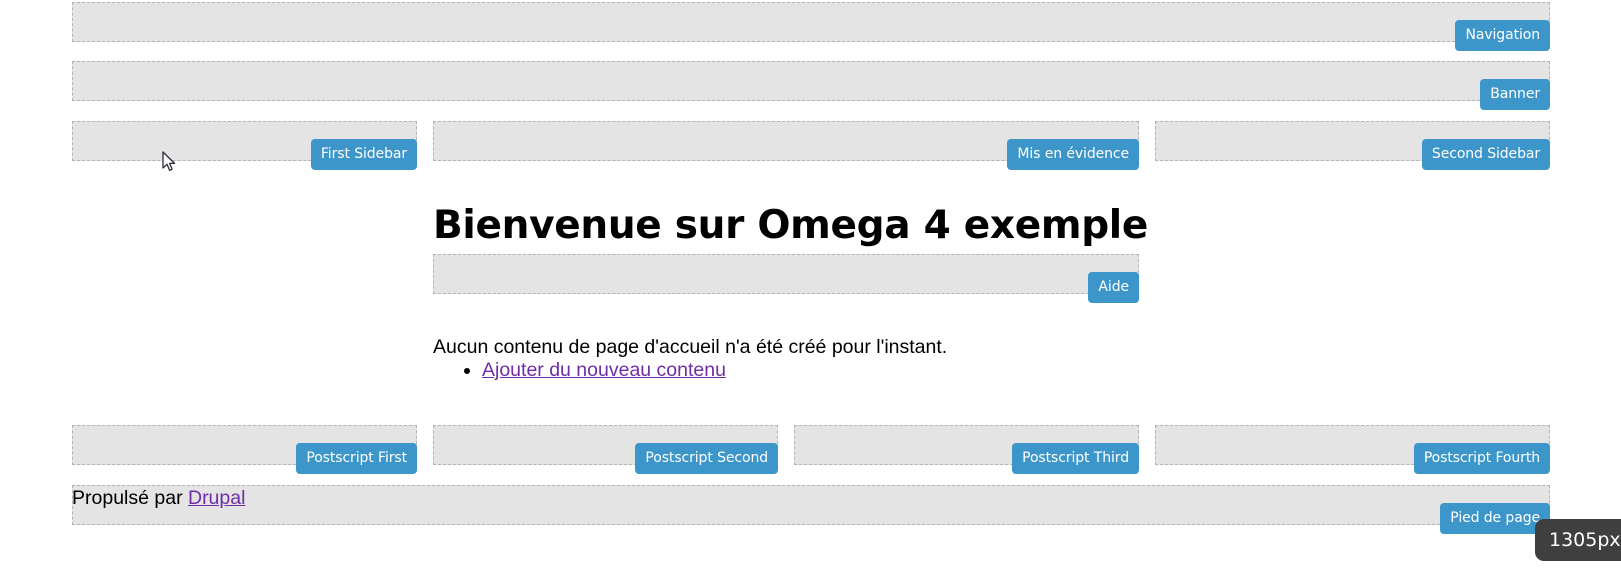 Image resolution: width=1621 pixels, height=568 pixels. Describe the element at coordinates (811, 85) in the screenshot. I see `region-banner: Banner` at that location.